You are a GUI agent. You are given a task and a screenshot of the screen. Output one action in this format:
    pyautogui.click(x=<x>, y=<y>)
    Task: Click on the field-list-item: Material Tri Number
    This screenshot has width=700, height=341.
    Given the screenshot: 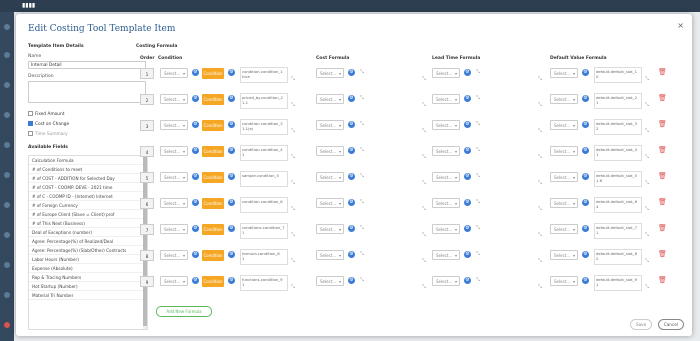 What is the action you would take?
    pyautogui.click(x=88, y=295)
    